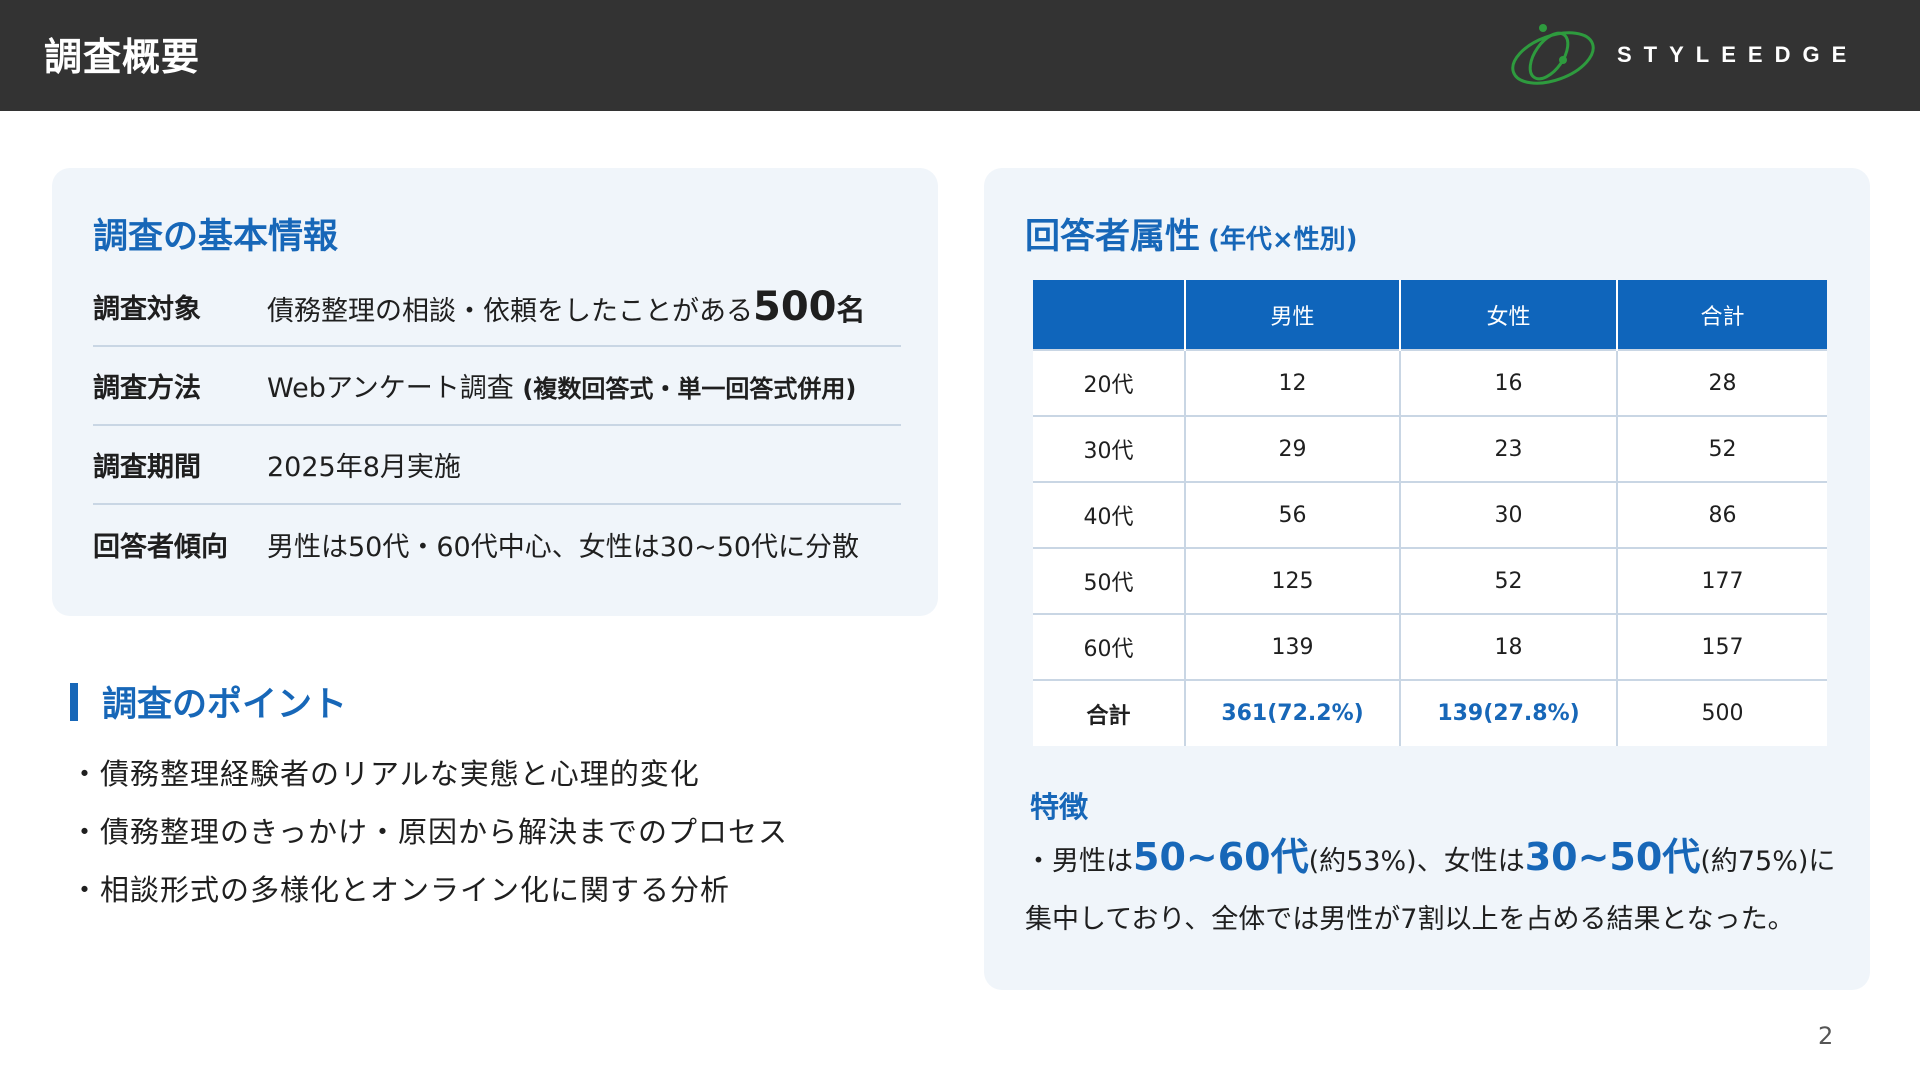 The image size is (1920, 1080). What do you see at coordinates (1508, 448) in the screenshot?
I see `table-cell: 23` at bounding box center [1508, 448].